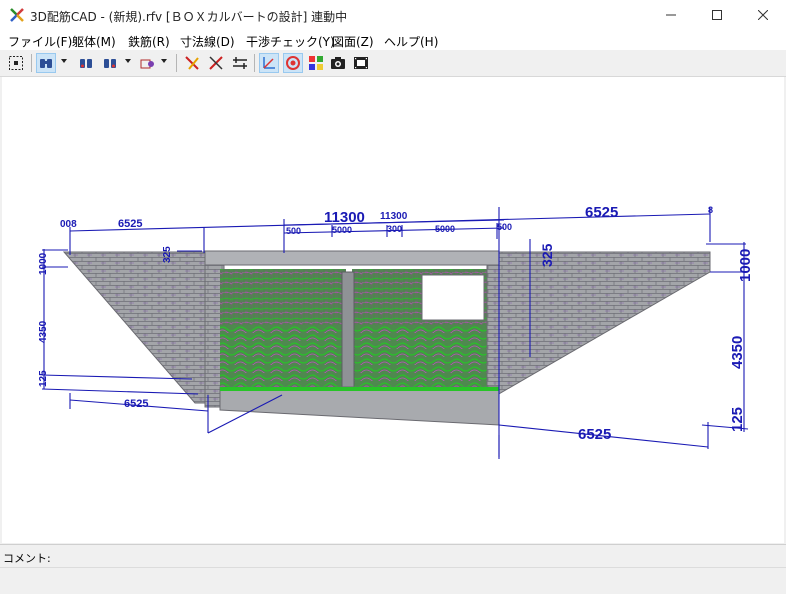 This screenshot has height=594, width=786. What do you see at coordinates (359, 406) in the screenshot?
I see `bottom-slab` at bounding box center [359, 406].